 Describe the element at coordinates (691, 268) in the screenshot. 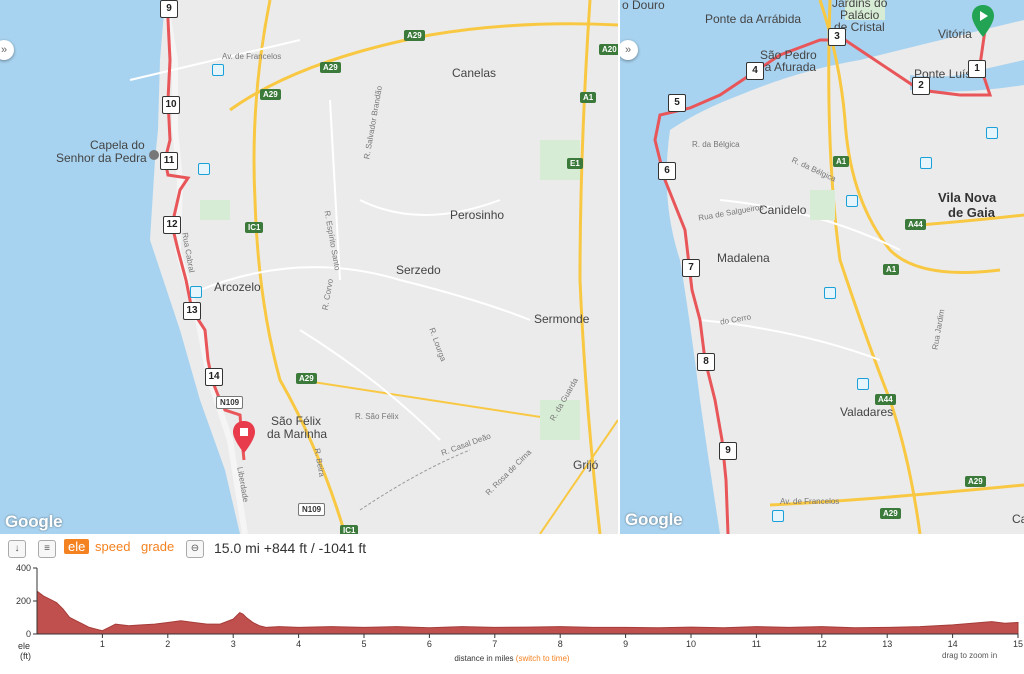

I see `route-marker: 7` at that location.